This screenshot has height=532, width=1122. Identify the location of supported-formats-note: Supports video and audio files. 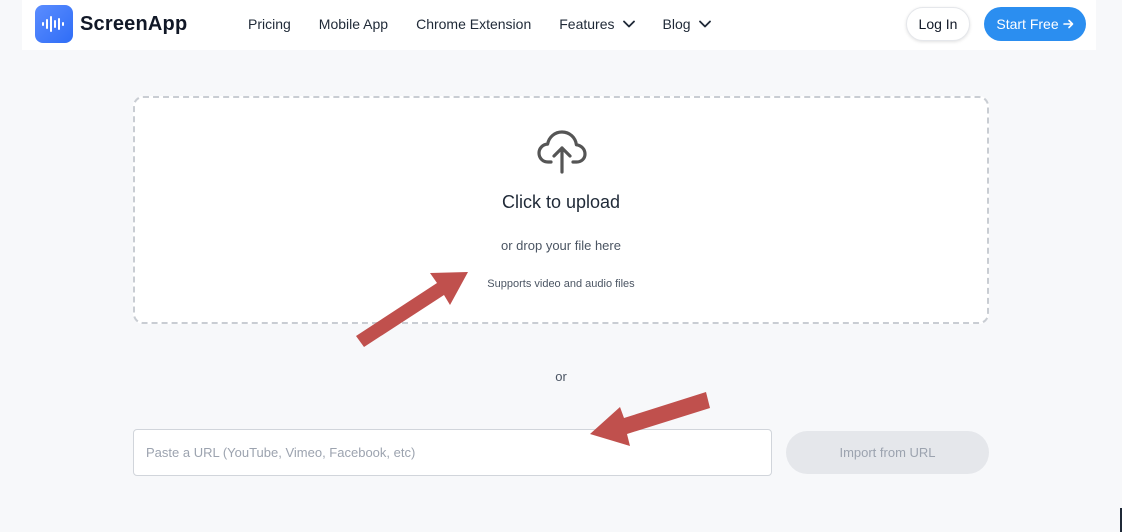
(561, 284).